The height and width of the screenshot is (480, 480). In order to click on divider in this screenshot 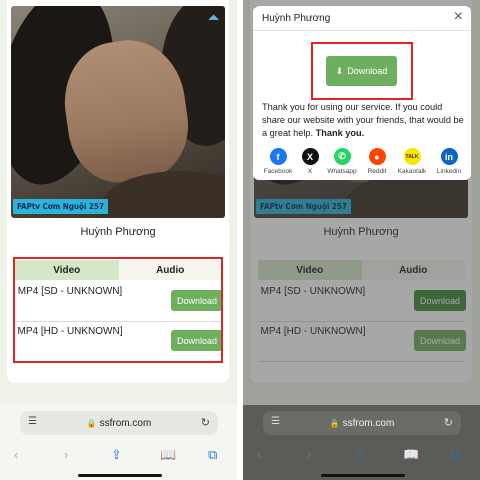, I will do `click(362, 30)`.